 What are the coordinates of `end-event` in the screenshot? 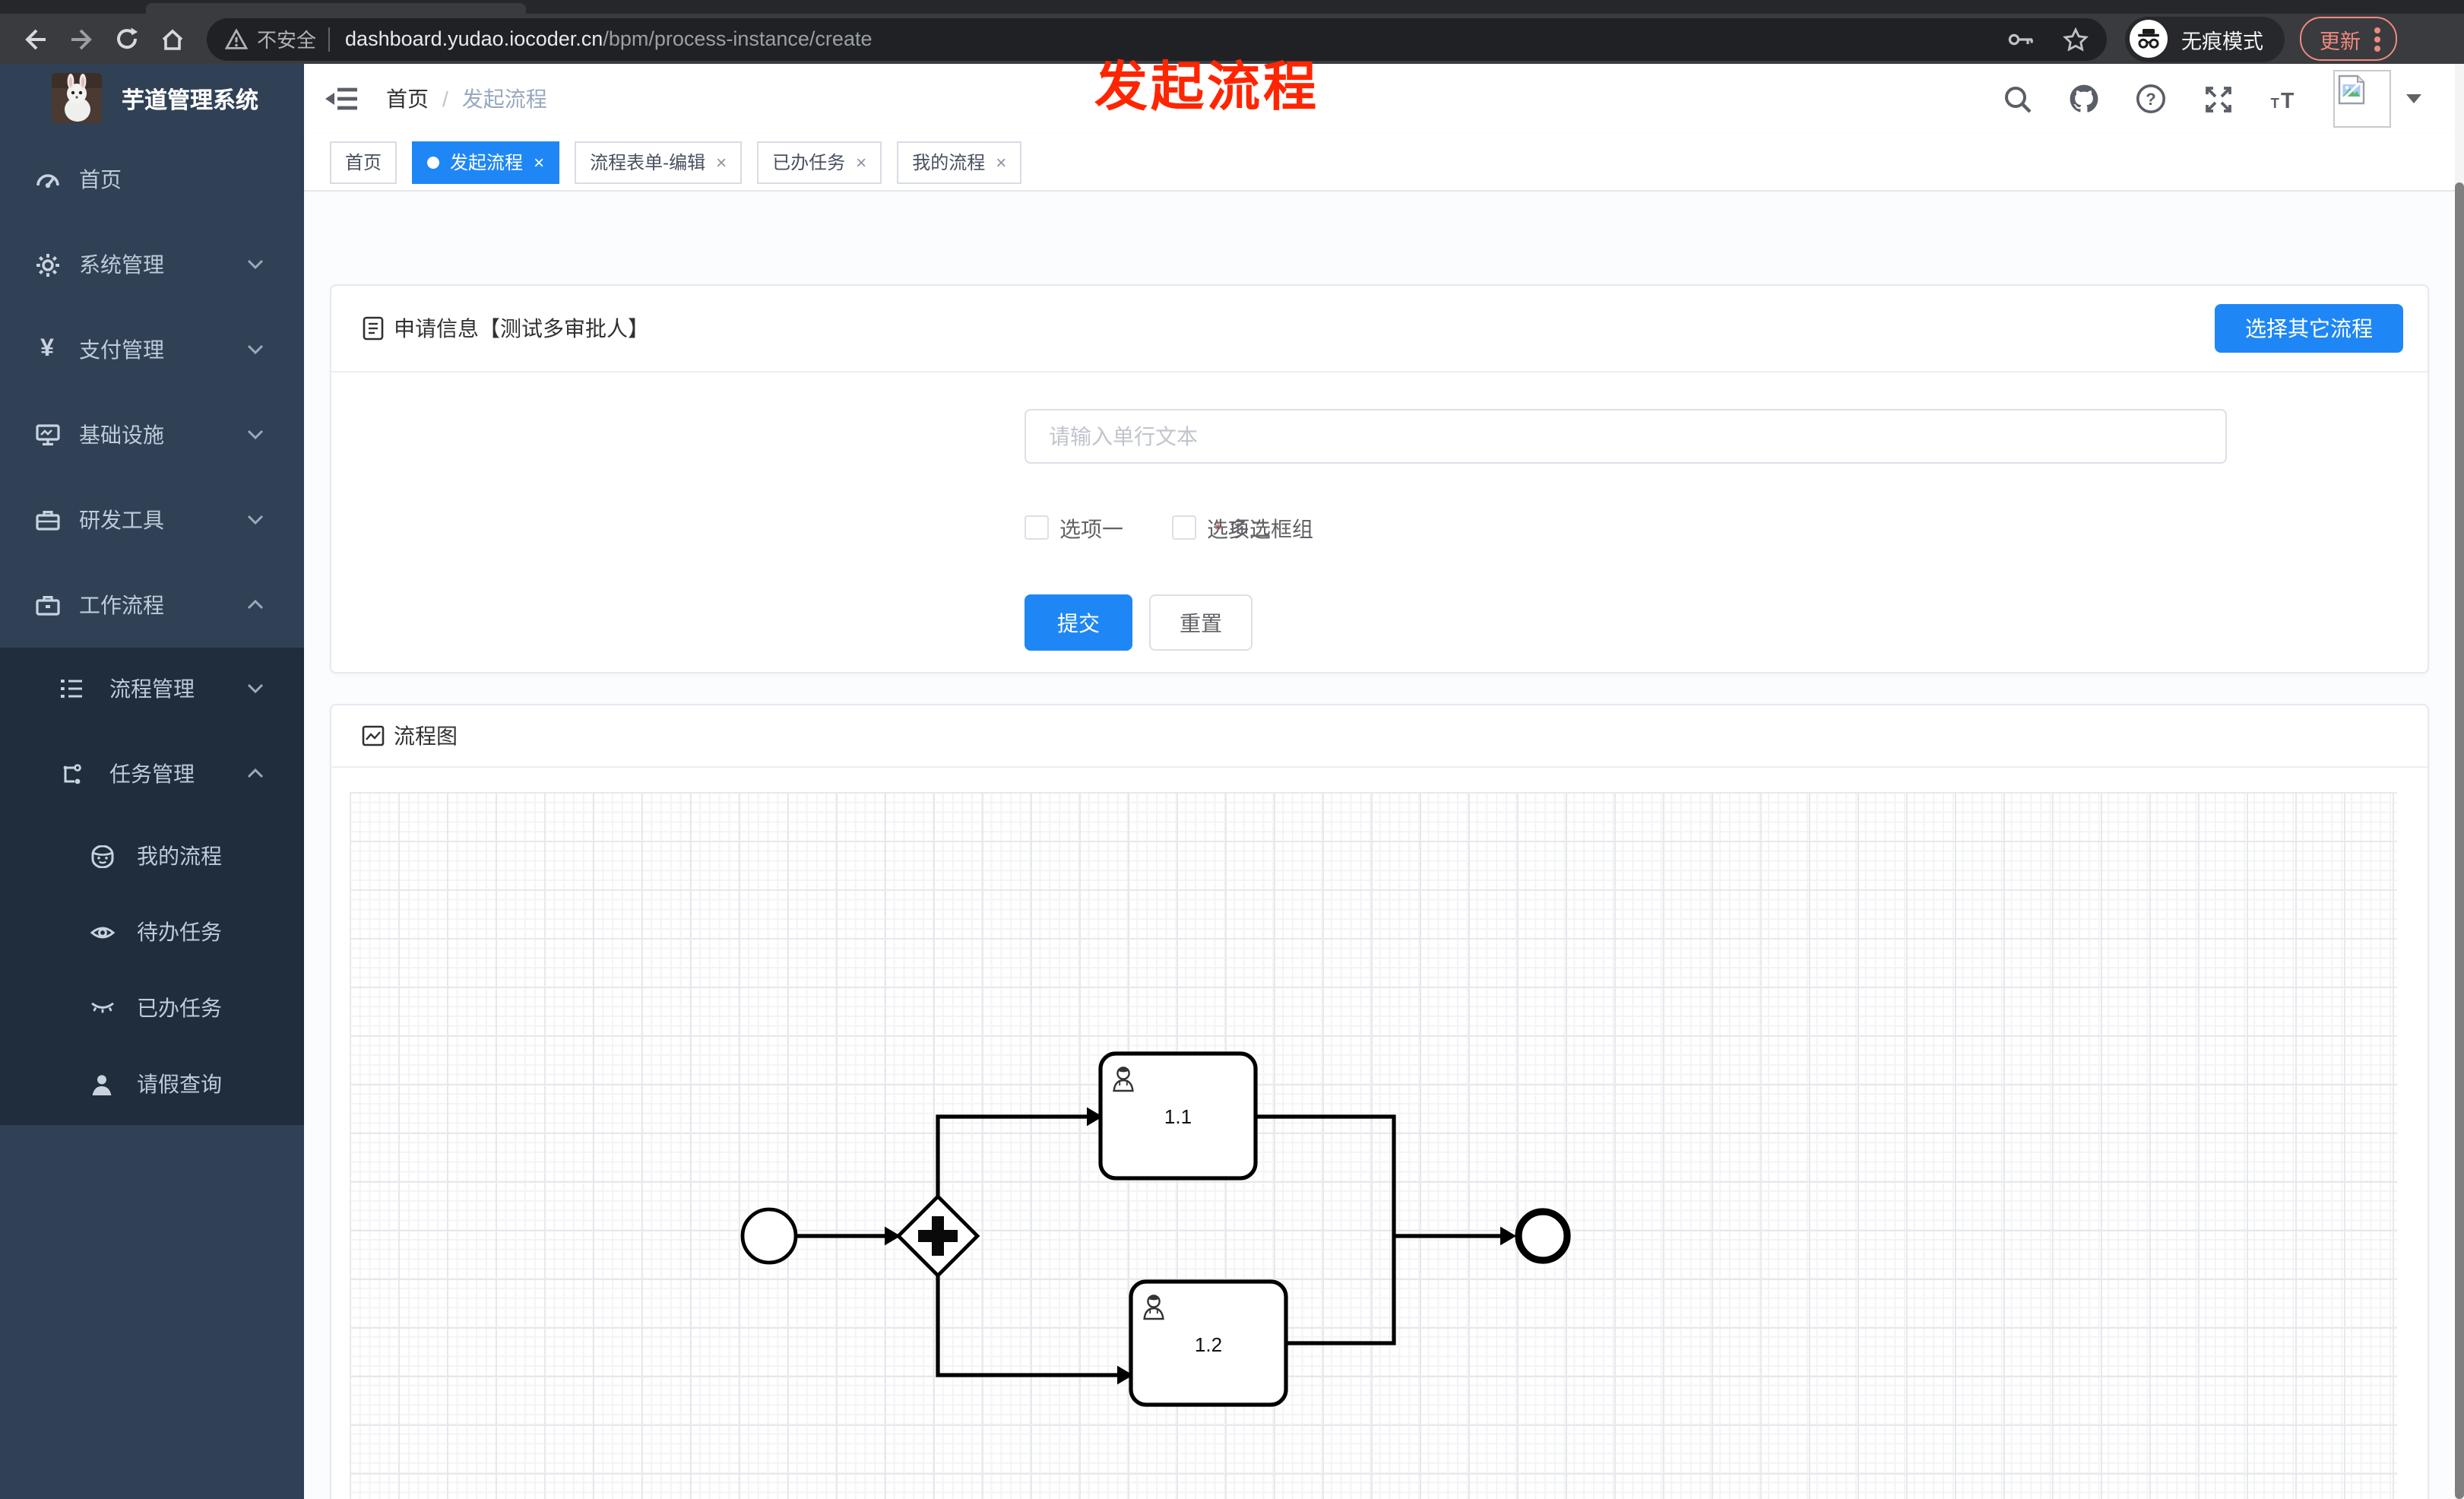 It's located at (1543, 1236).